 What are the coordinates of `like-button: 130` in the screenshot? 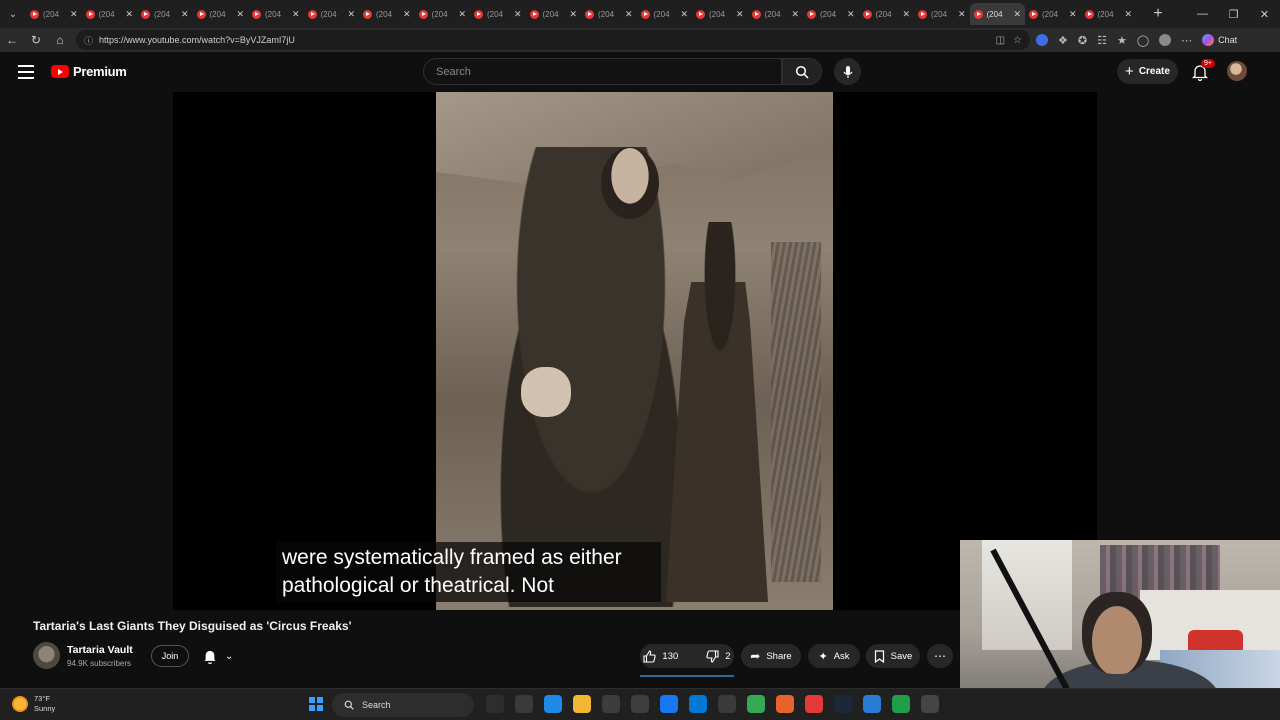 It's located at (660, 656).